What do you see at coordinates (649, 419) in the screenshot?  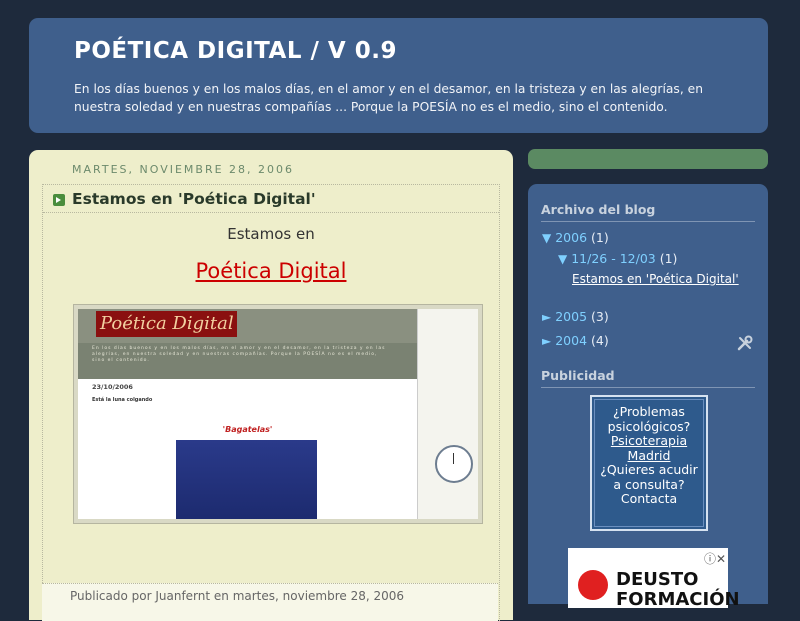 I see `ad-question: ¿Problemas psicológicos?` at bounding box center [649, 419].